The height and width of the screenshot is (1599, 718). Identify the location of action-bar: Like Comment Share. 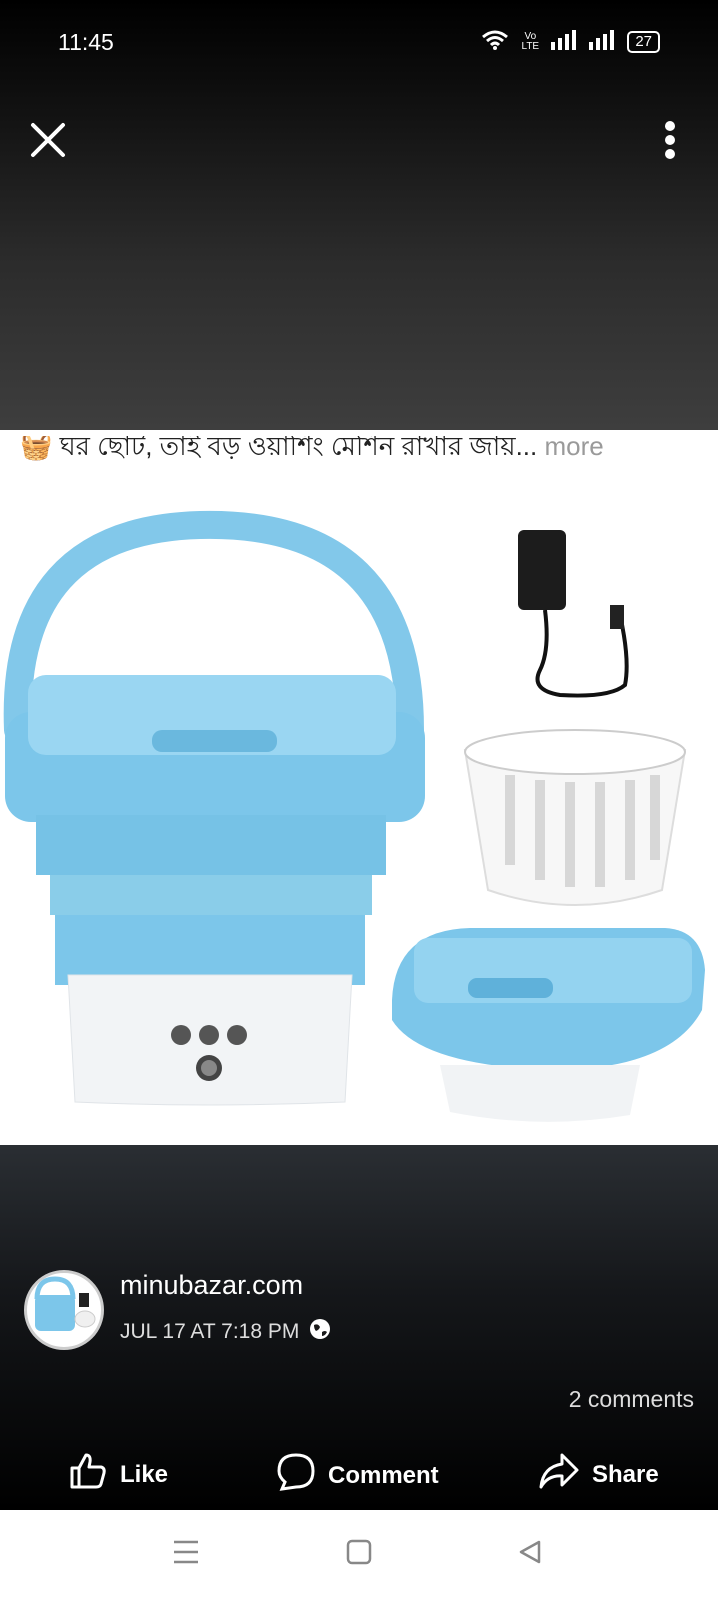
(359, 1475).